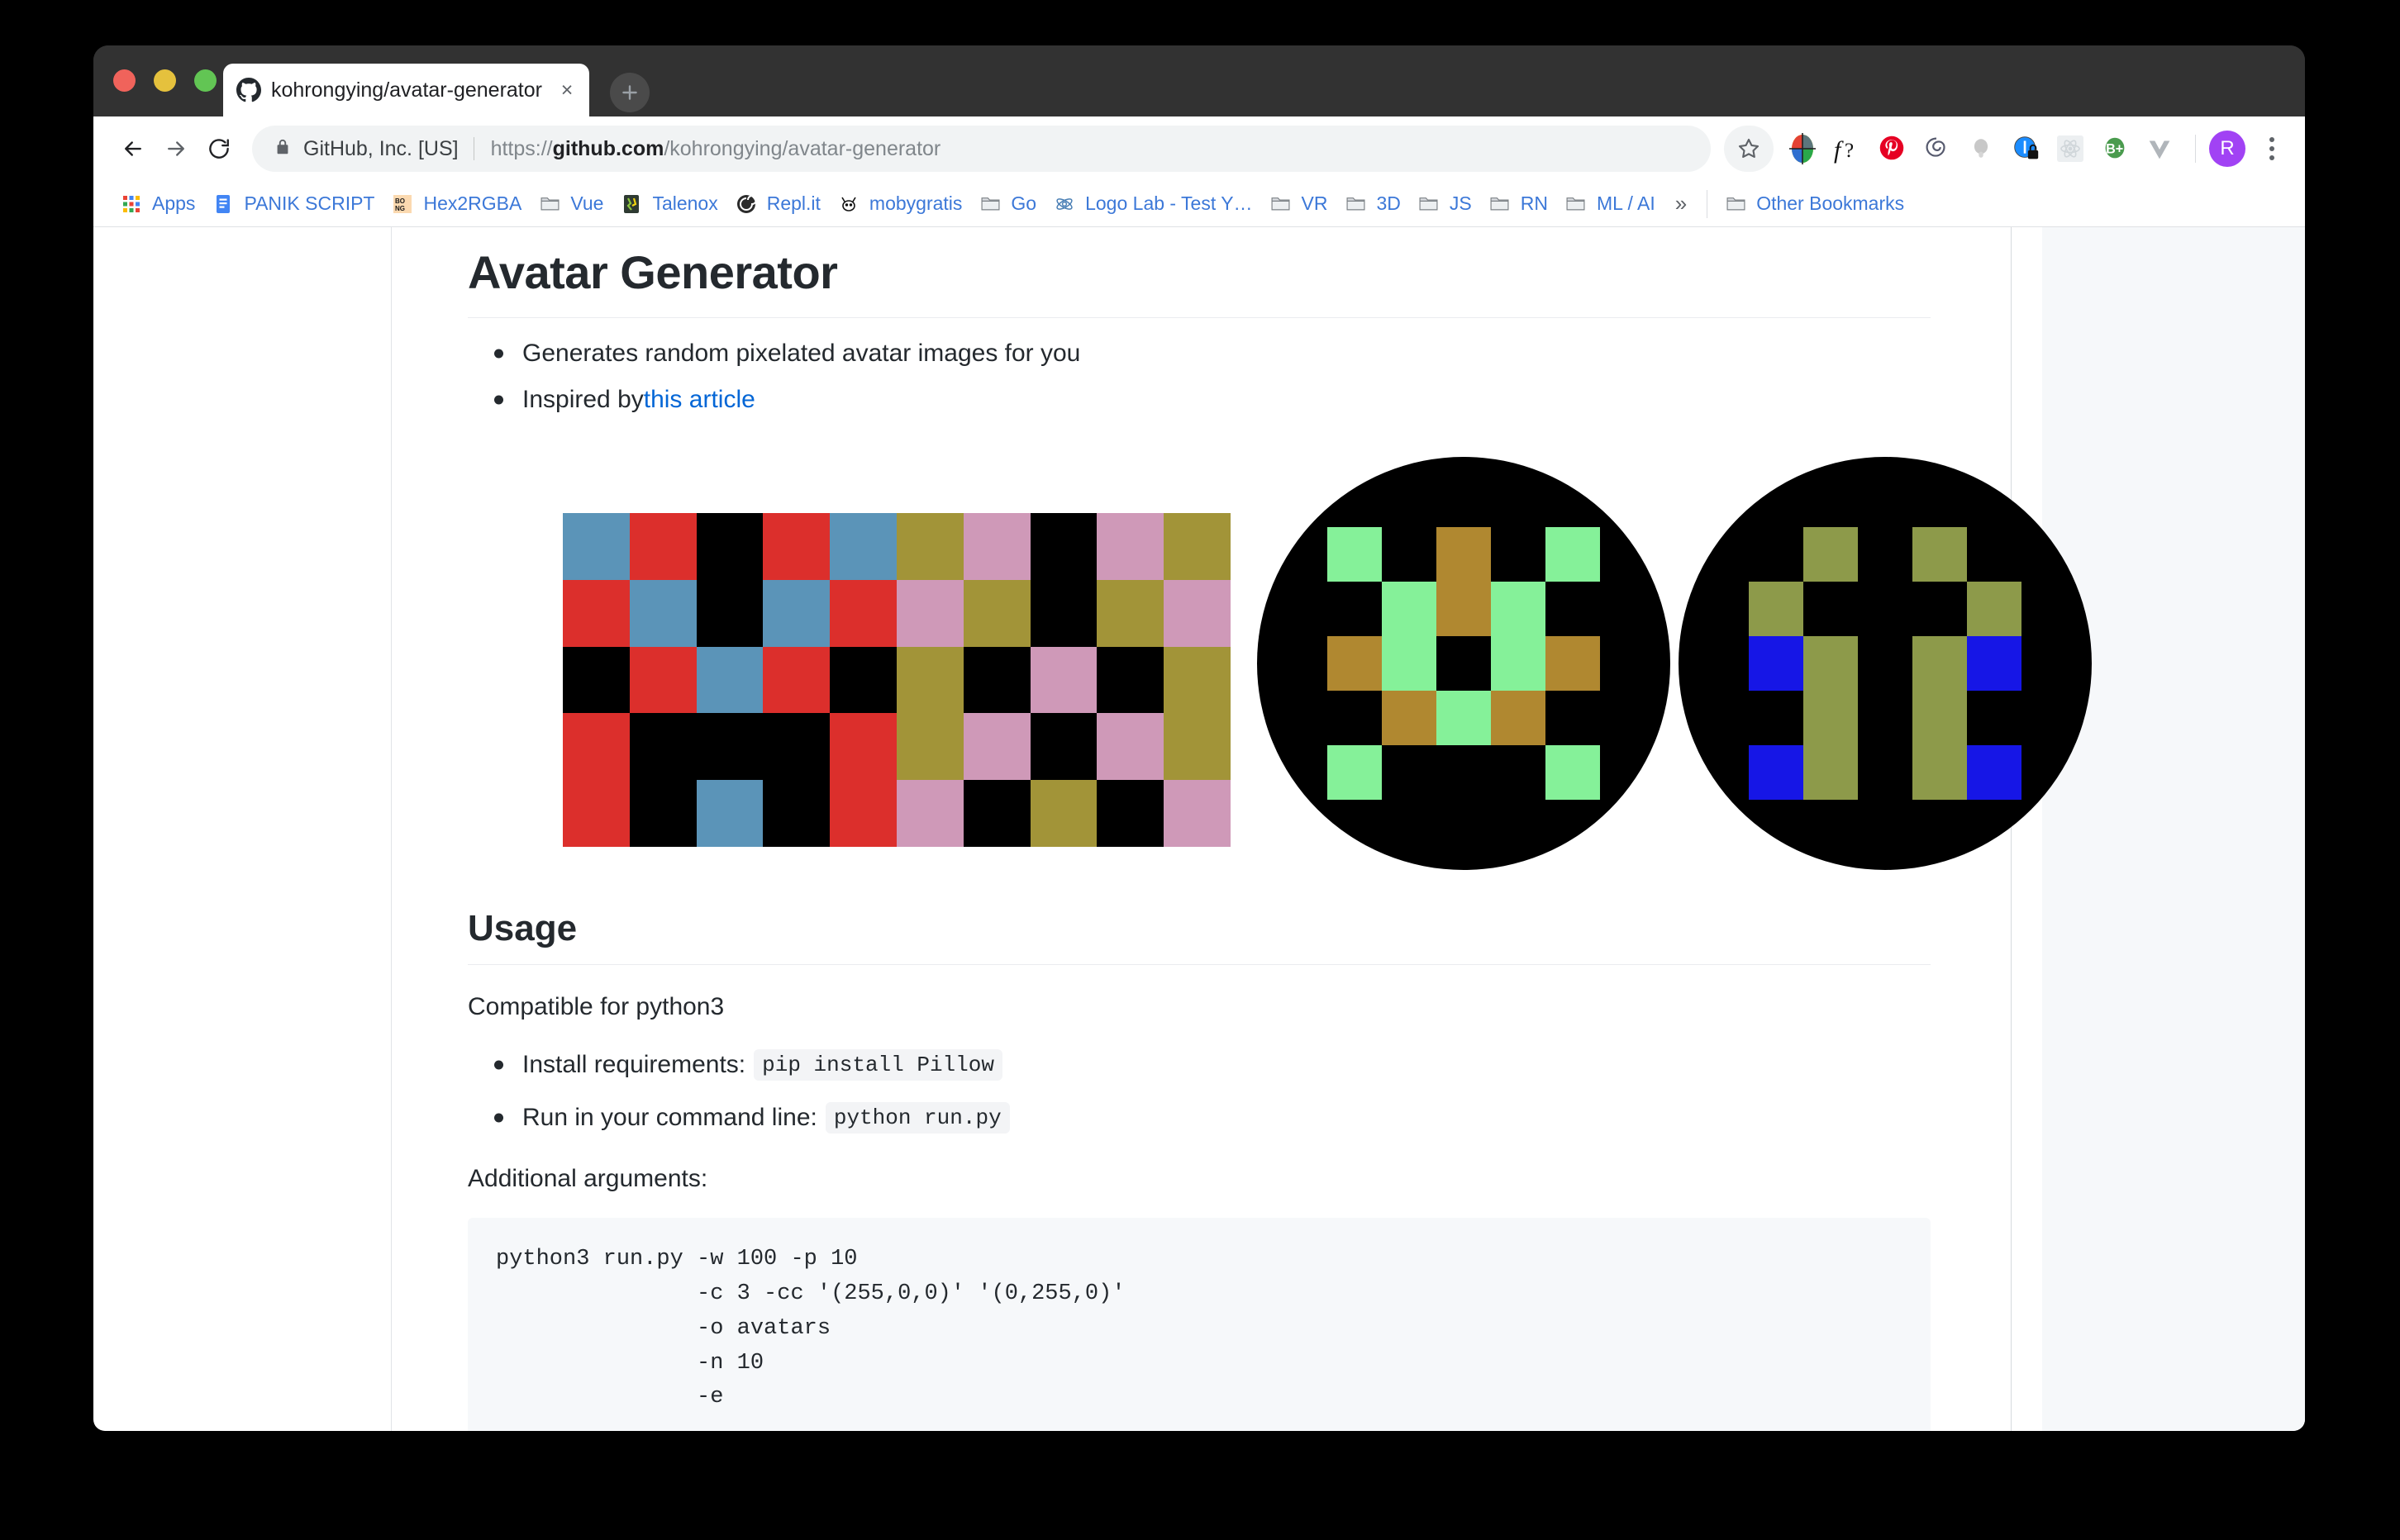 This screenshot has height=1540, width=2400. I want to click on feature-text: Inspired by, so click(583, 399).